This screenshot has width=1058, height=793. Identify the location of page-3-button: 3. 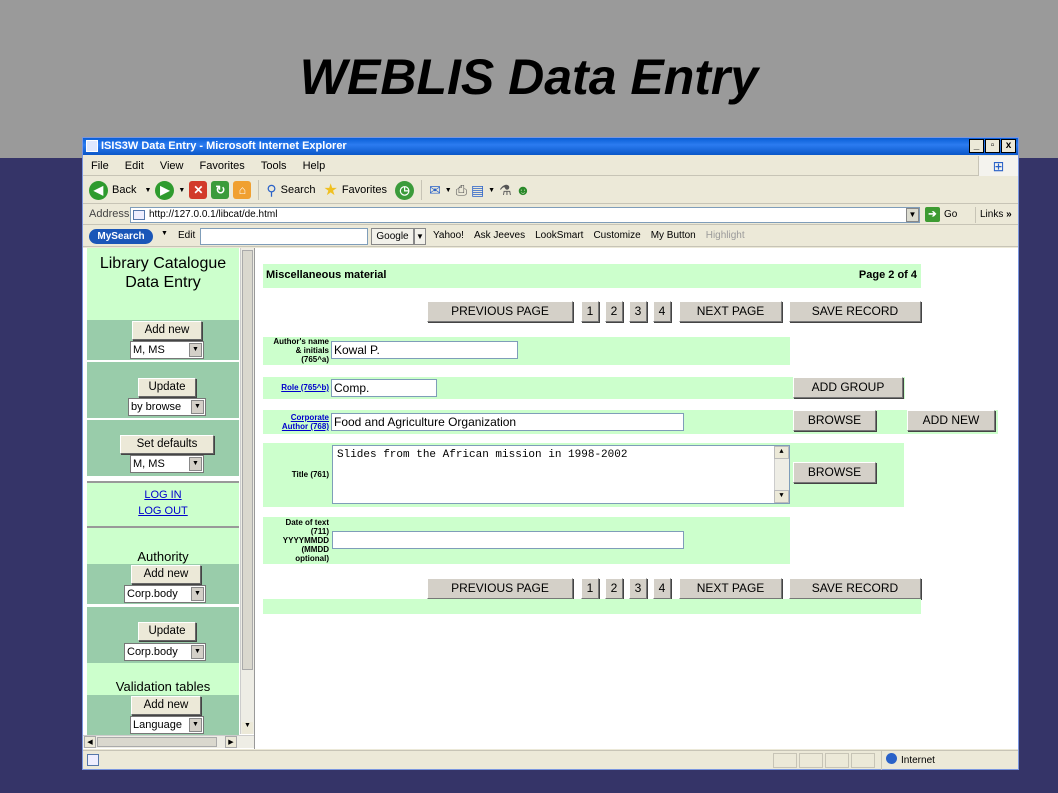
(638, 311).